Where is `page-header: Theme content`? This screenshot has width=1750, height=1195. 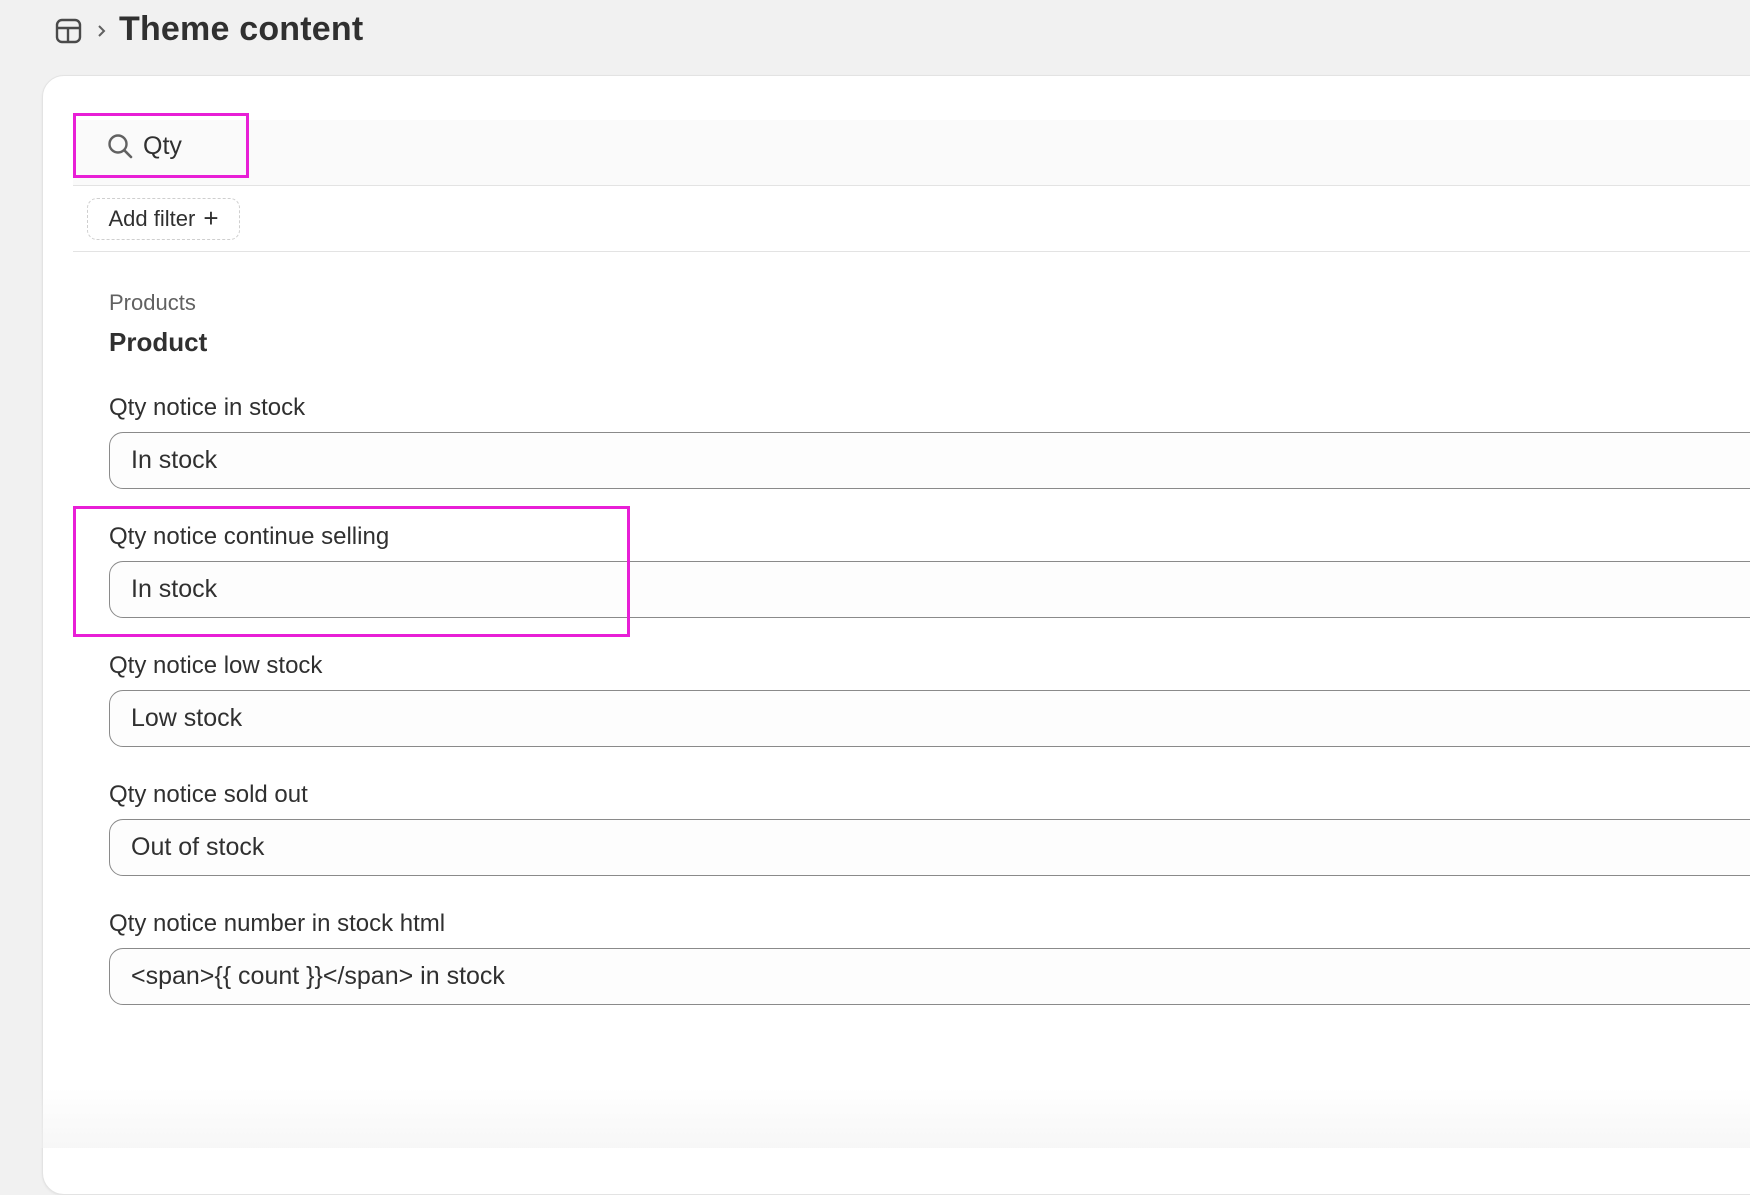
page-header: Theme content is located at coordinates (875, 35).